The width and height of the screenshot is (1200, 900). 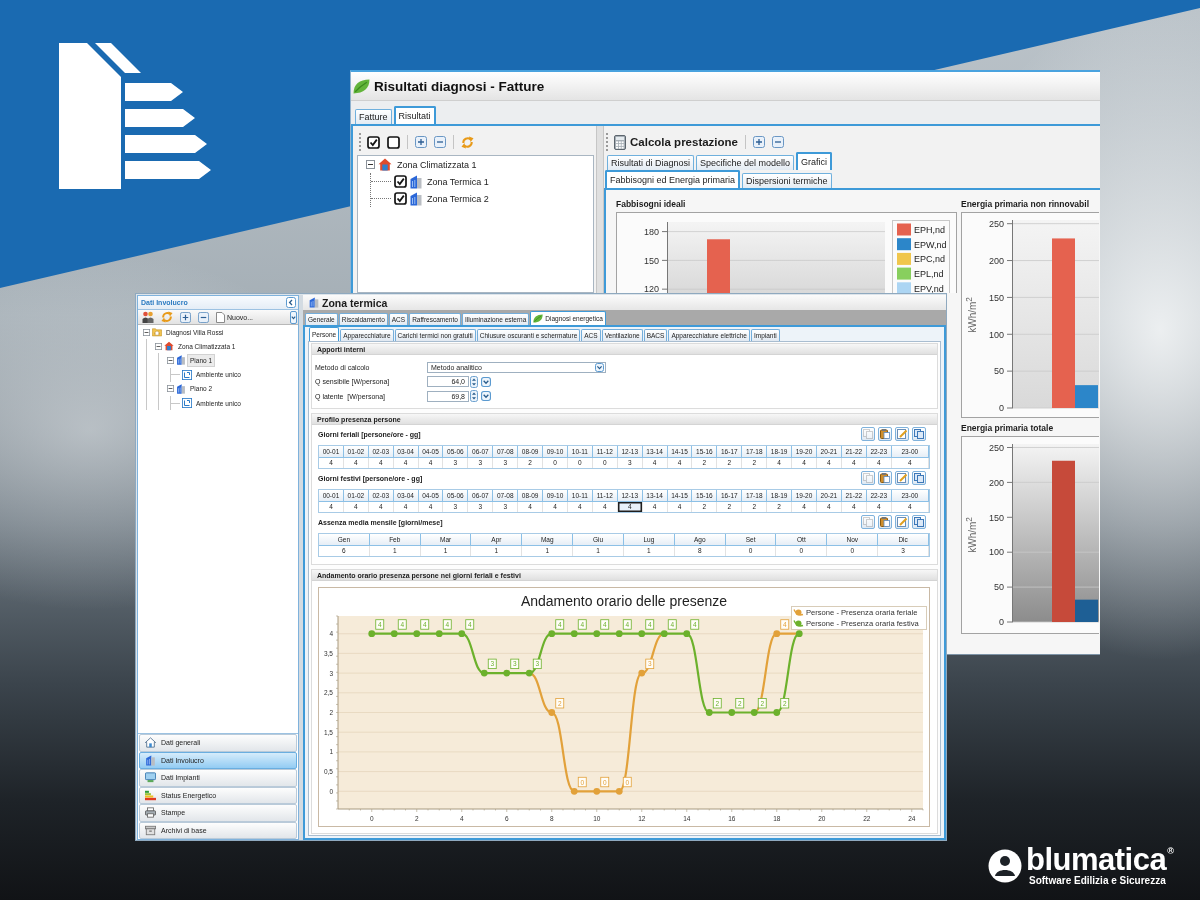 I want to click on axis-tick-label: 120, so click(x=651, y=288).